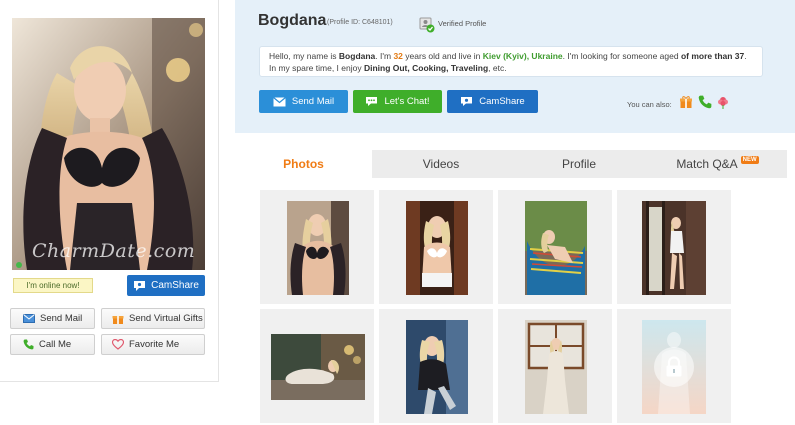 Image resolution: width=795 pixels, height=425 pixels. I want to click on tab-videos-label: Videos, so click(441, 164).